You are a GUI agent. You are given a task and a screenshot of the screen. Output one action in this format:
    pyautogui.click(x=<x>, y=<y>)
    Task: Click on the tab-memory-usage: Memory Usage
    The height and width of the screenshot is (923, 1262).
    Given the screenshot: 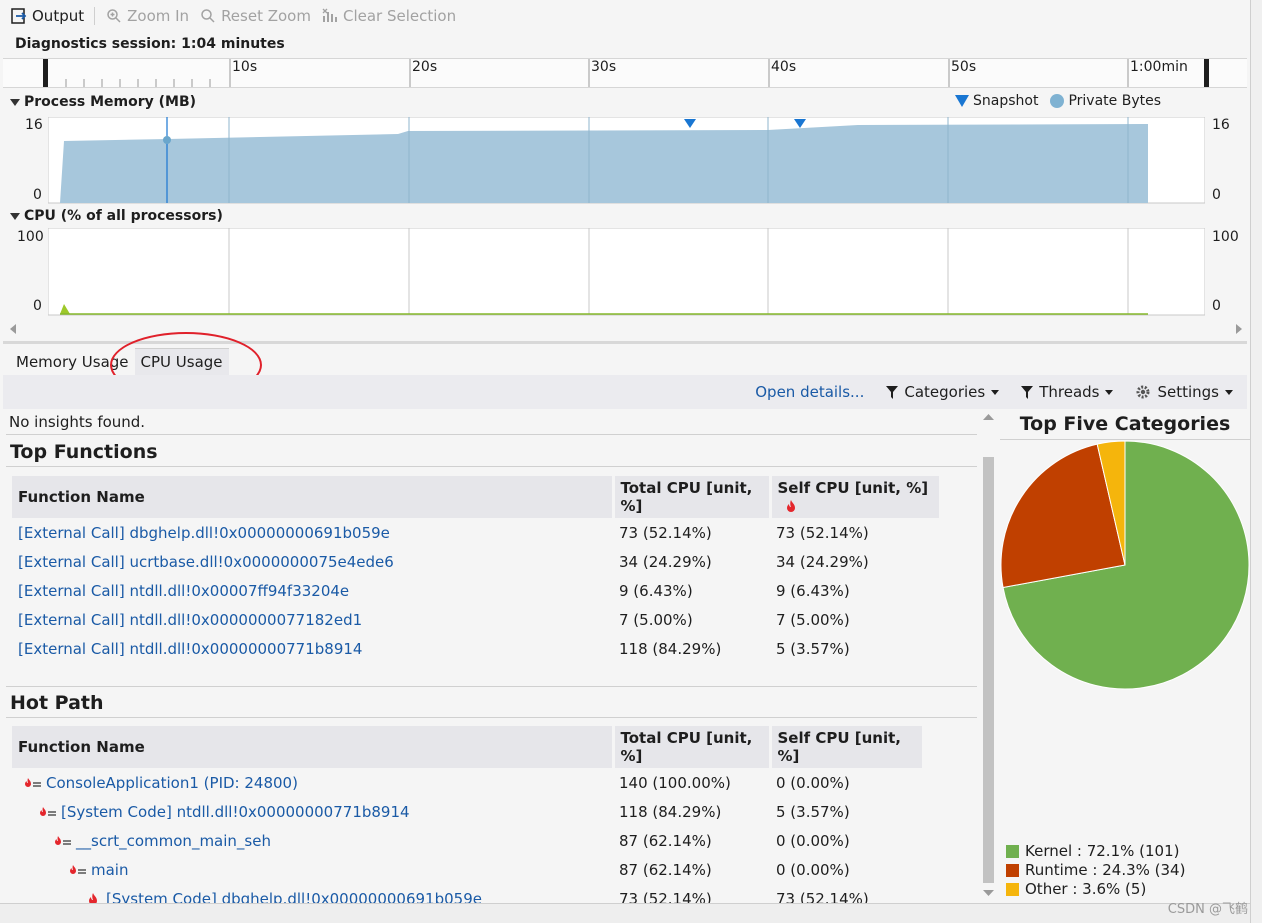 What is the action you would take?
    pyautogui.click(x=72, y=362)
    